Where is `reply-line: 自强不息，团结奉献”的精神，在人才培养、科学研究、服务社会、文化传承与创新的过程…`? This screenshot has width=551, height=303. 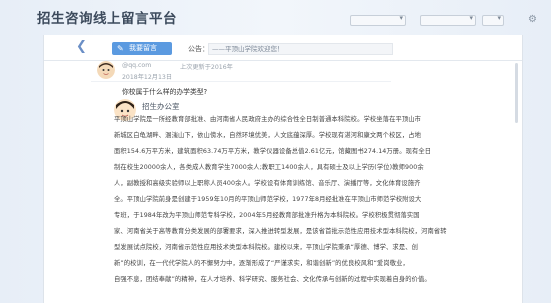 reply-line: 自强不息，团结奉献”的精神，在人才培养、科学研究、服务社会、文化传承与创新的过程… is located at coordinates (272, 279).